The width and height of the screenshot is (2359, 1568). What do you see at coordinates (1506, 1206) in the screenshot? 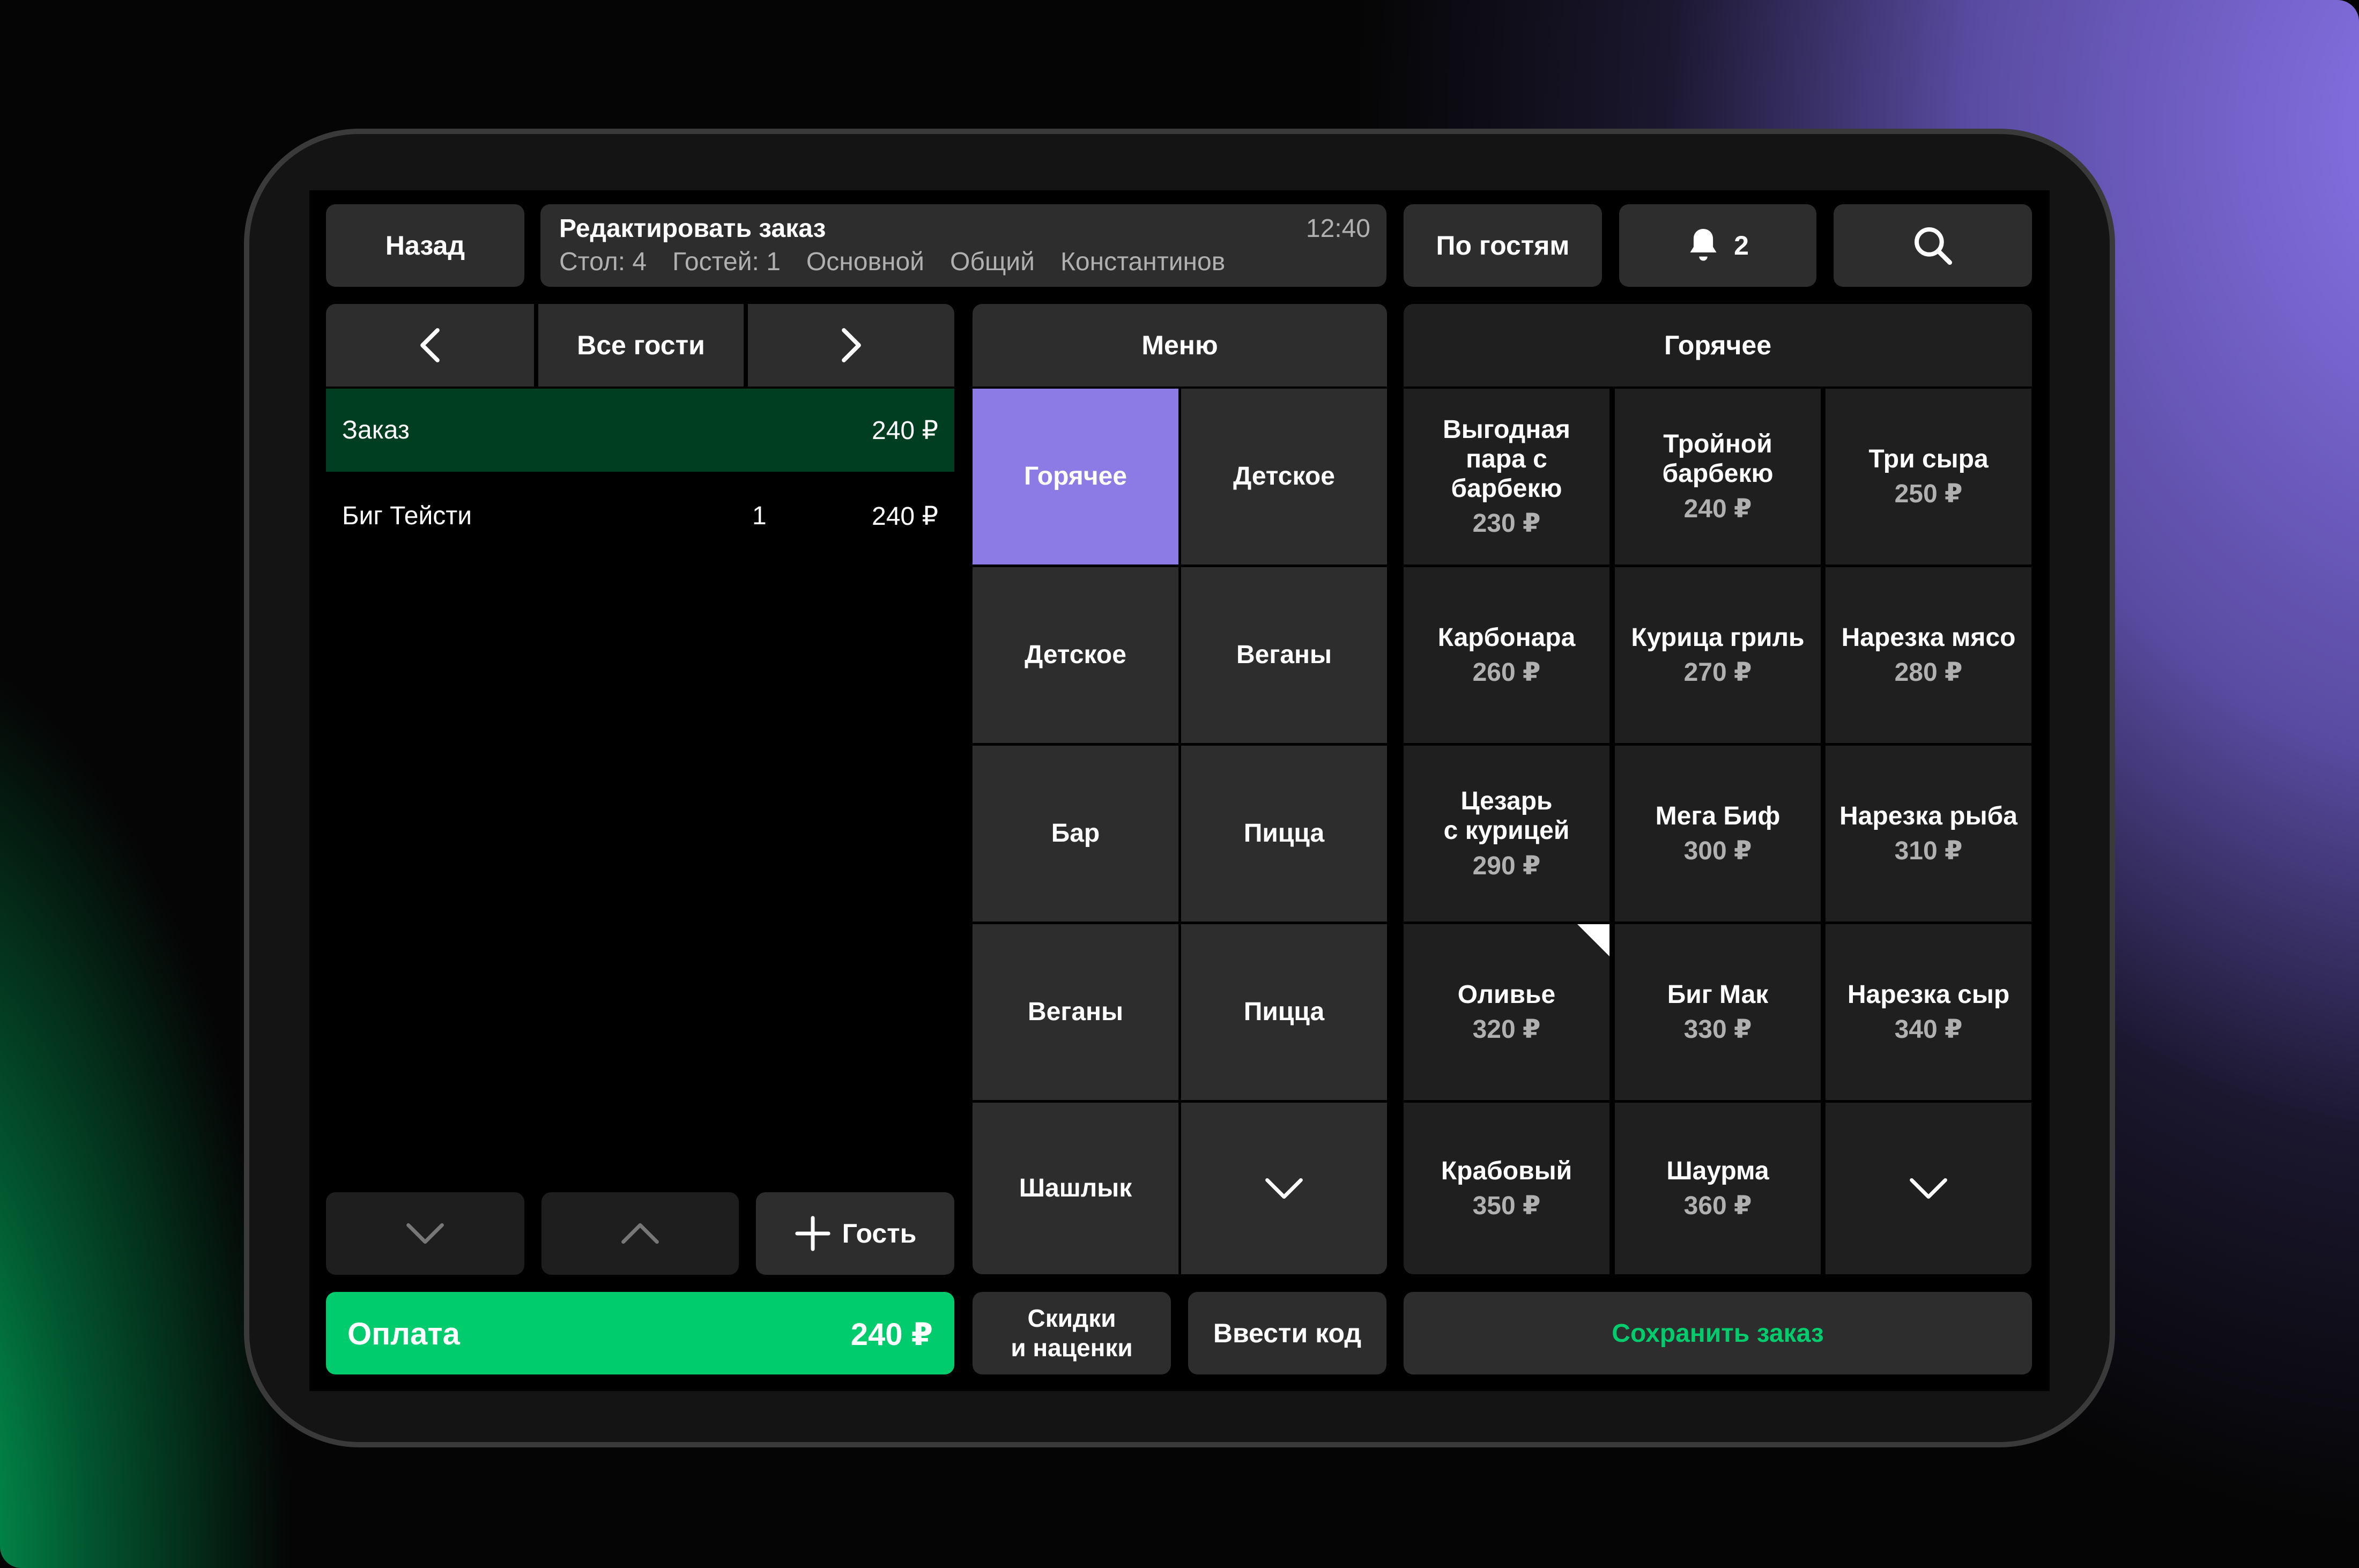
I see `dish-price: 350 ₽` at bounding box center [1506, 1206].